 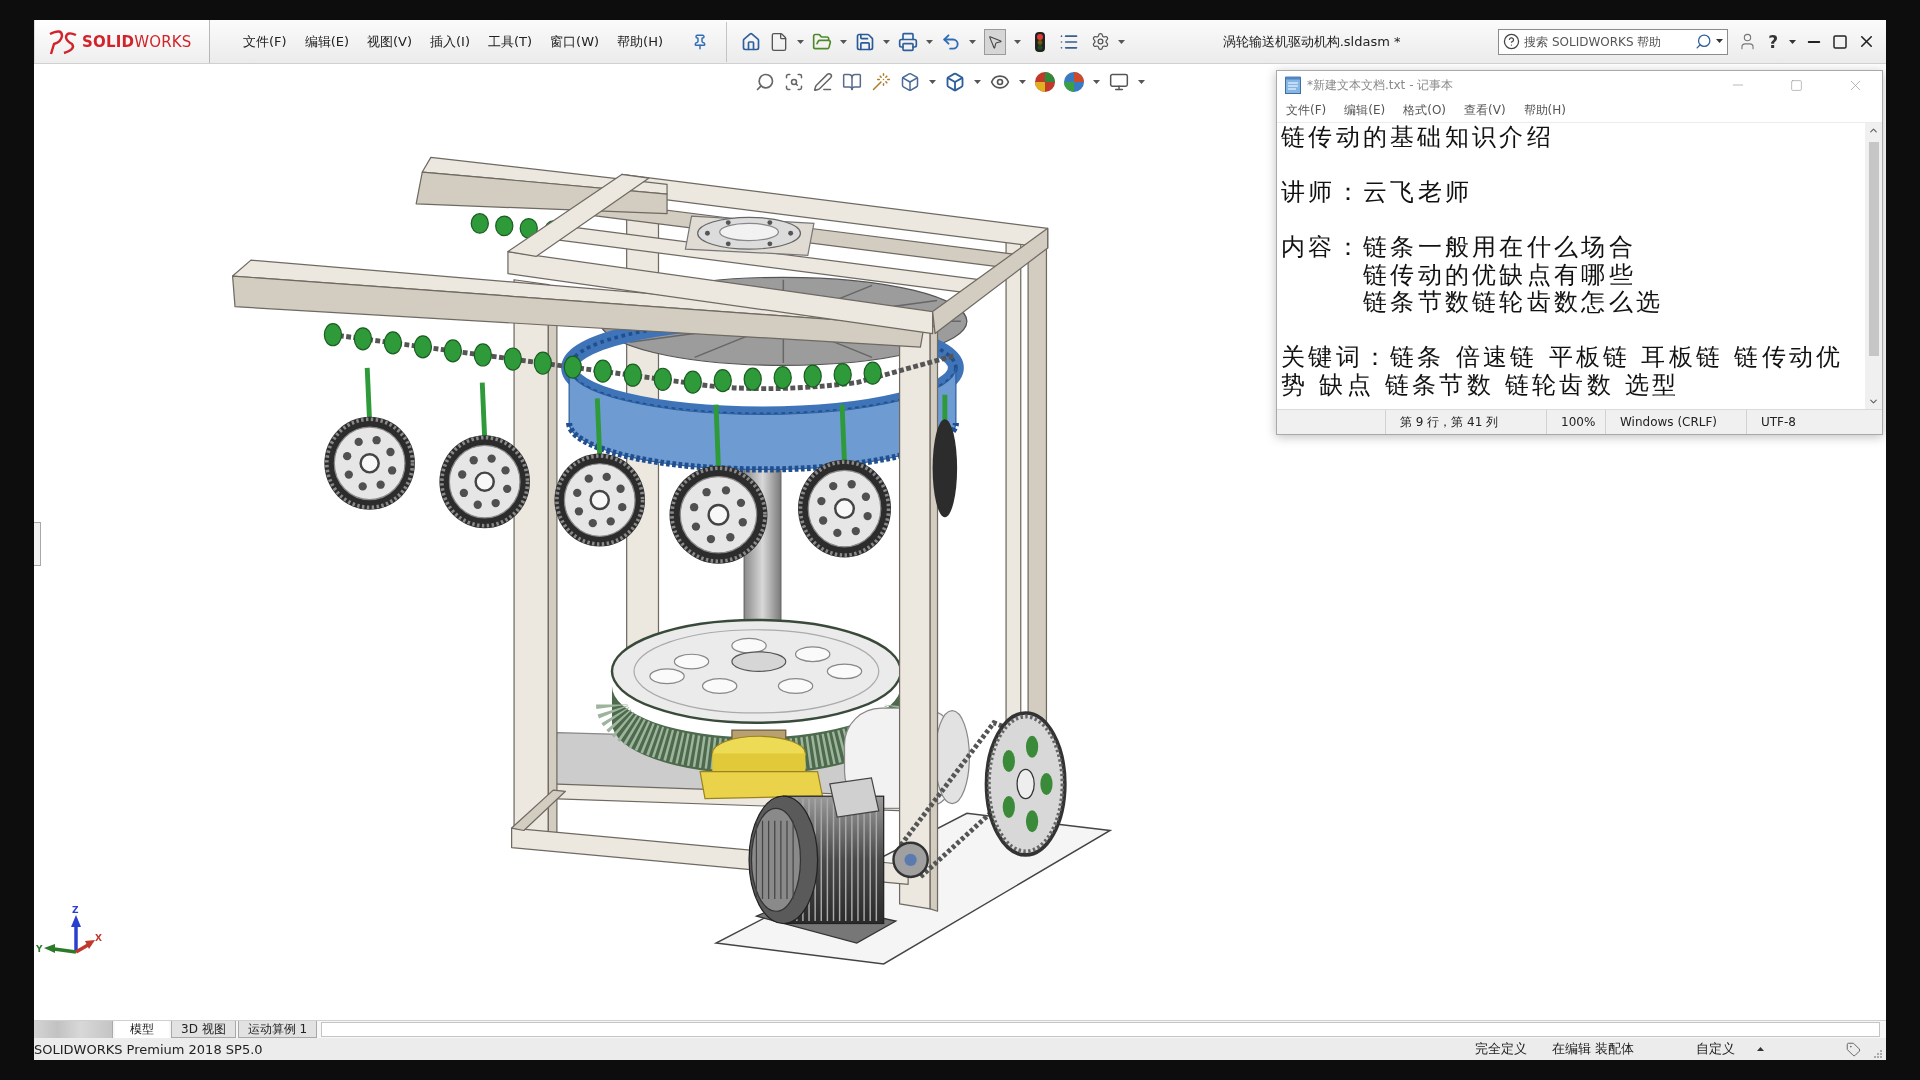 I want to click on notepad-icon, so click(x=1293, y=85).